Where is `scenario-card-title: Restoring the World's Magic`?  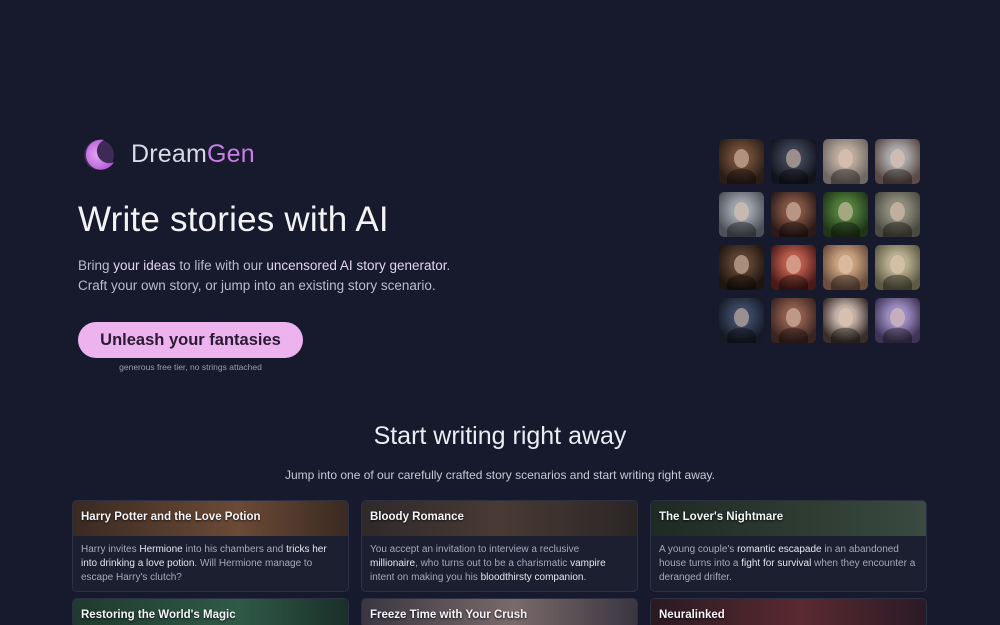 scenario-card-title: Restoring the World's Magic is located at coordinates (158, 615).